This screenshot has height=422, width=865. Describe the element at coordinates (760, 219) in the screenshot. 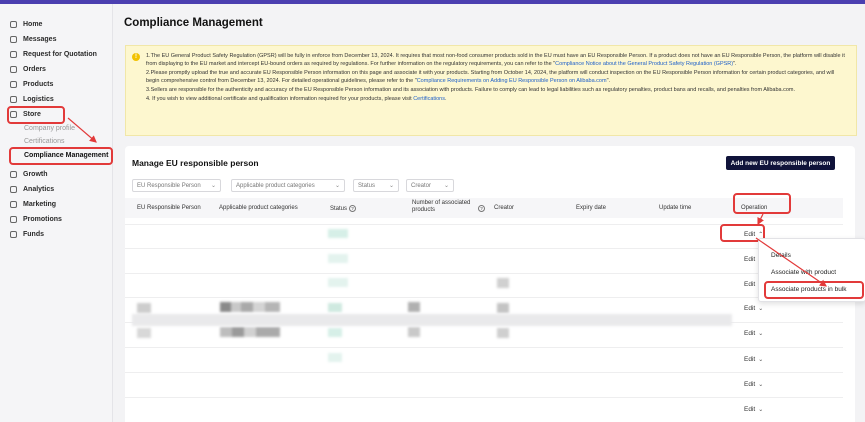

I see `arrow-operation-to-edit` at that location.